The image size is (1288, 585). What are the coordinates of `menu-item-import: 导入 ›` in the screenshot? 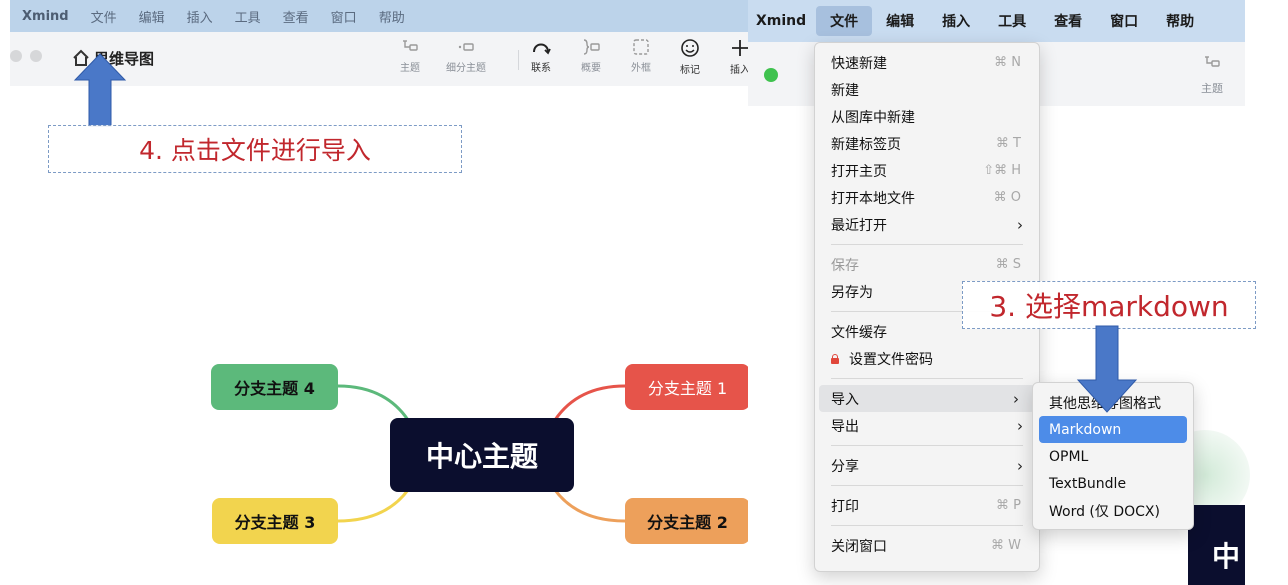 It's located at (927, 398).